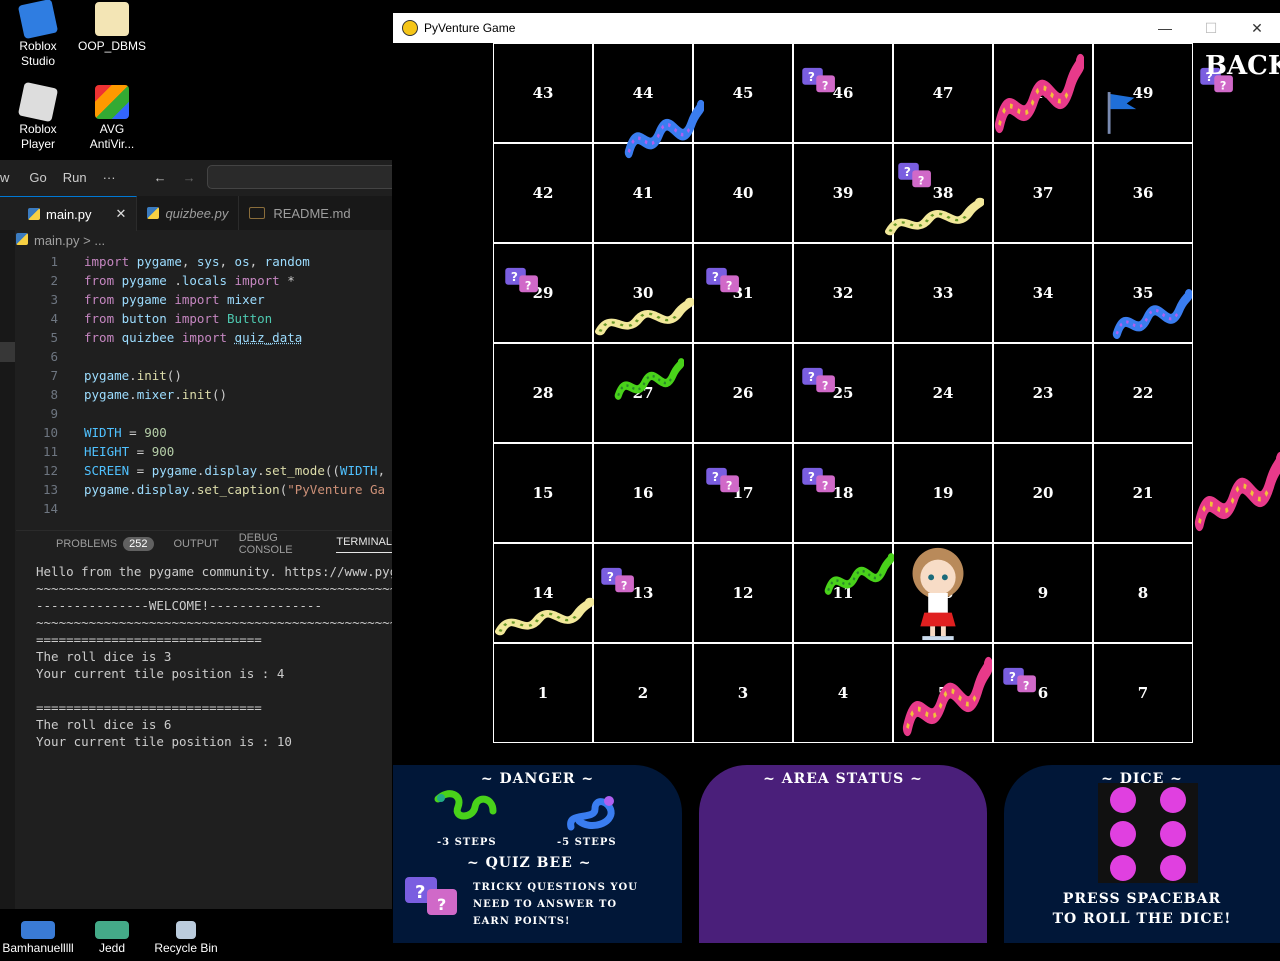 This screenshot has width=1280, height=961. Describe the element at coordinates (186, 930) in the screenshot. I see `recycle-bin-icon` at that location.